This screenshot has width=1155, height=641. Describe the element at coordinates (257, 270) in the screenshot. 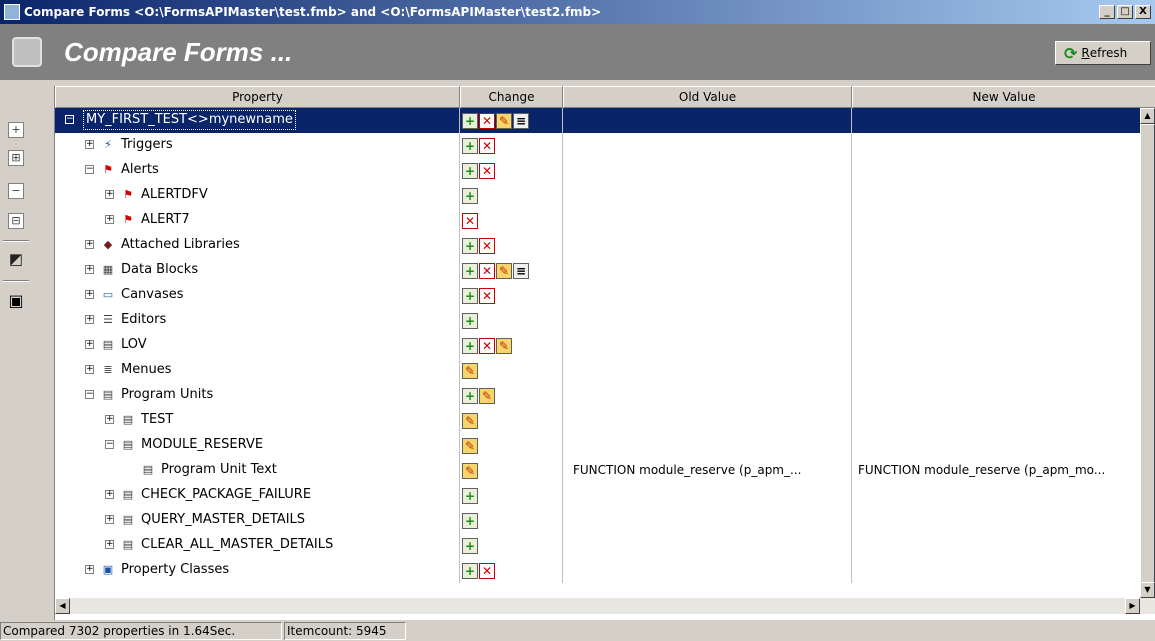

I see `property-cell: + ▦ Data Blocks` at that location.